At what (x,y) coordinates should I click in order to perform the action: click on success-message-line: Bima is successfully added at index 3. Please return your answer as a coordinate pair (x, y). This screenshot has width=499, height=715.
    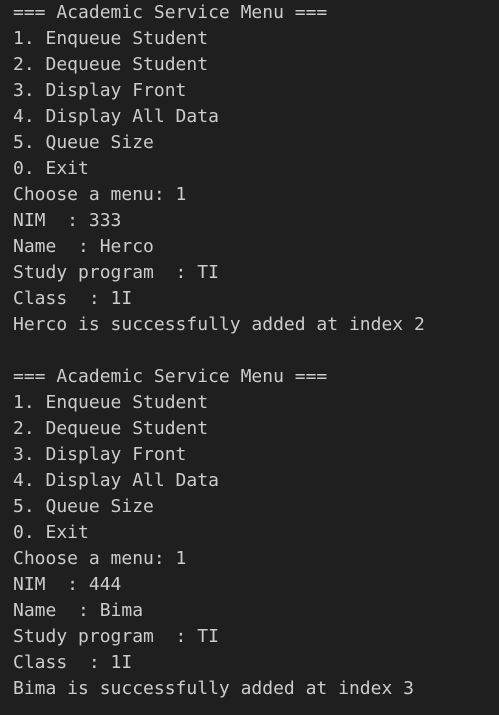
    Looking at the image, I should click on (213, 688).